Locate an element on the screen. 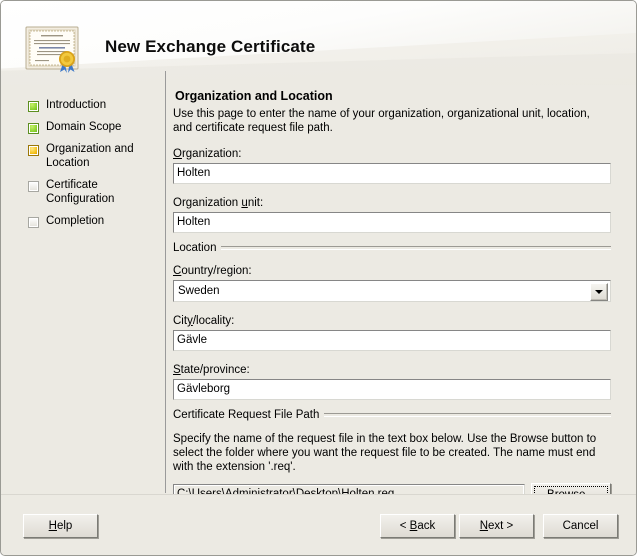  file-path-group-header: Certificate Request File Path is located at coordinates (392, 415).